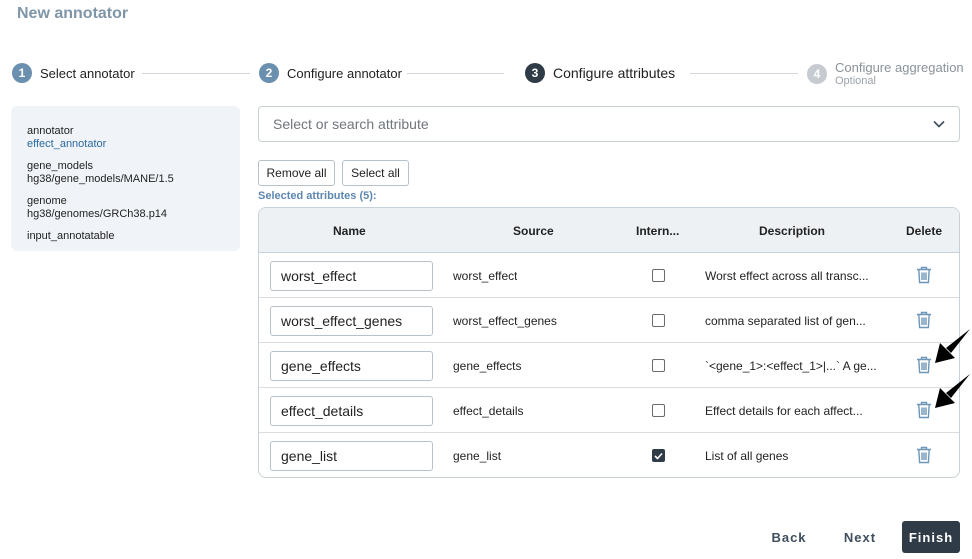 The image size is (972, 559). I want to click on summary-key: input_annotatable, so click(71, 236).